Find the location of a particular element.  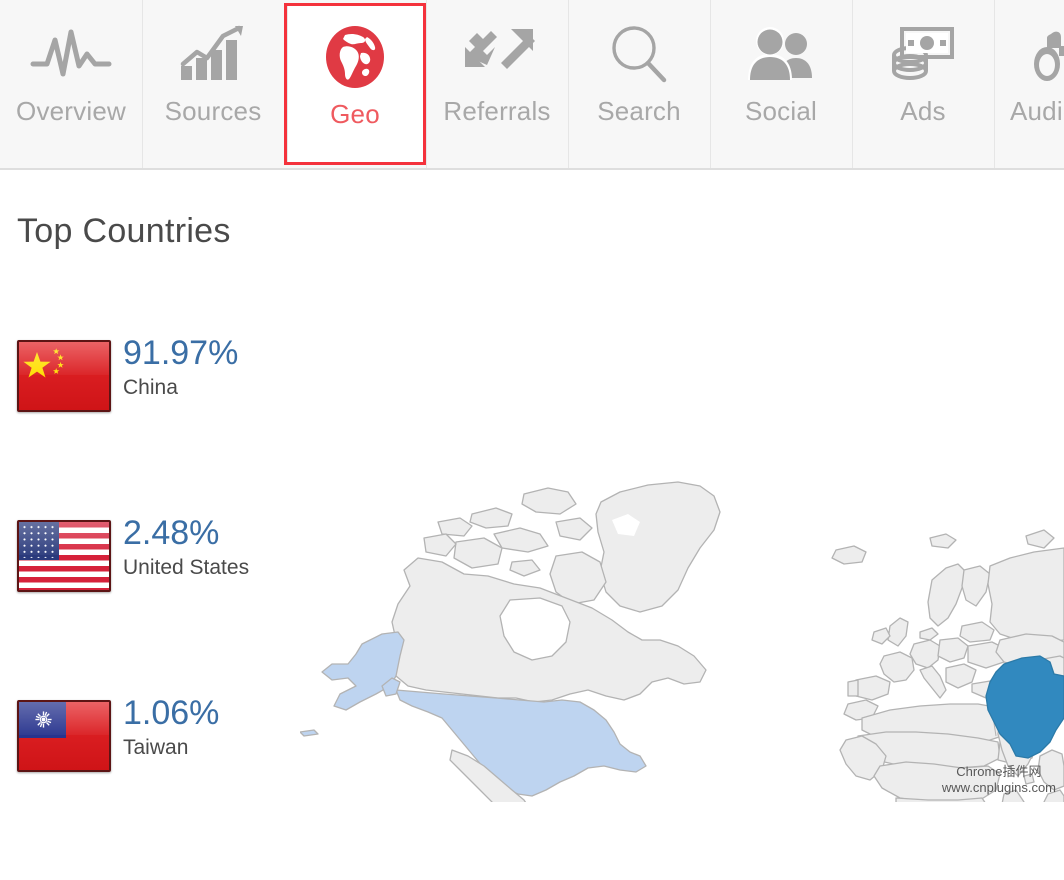

country-france is located at coordinates (897, 667).